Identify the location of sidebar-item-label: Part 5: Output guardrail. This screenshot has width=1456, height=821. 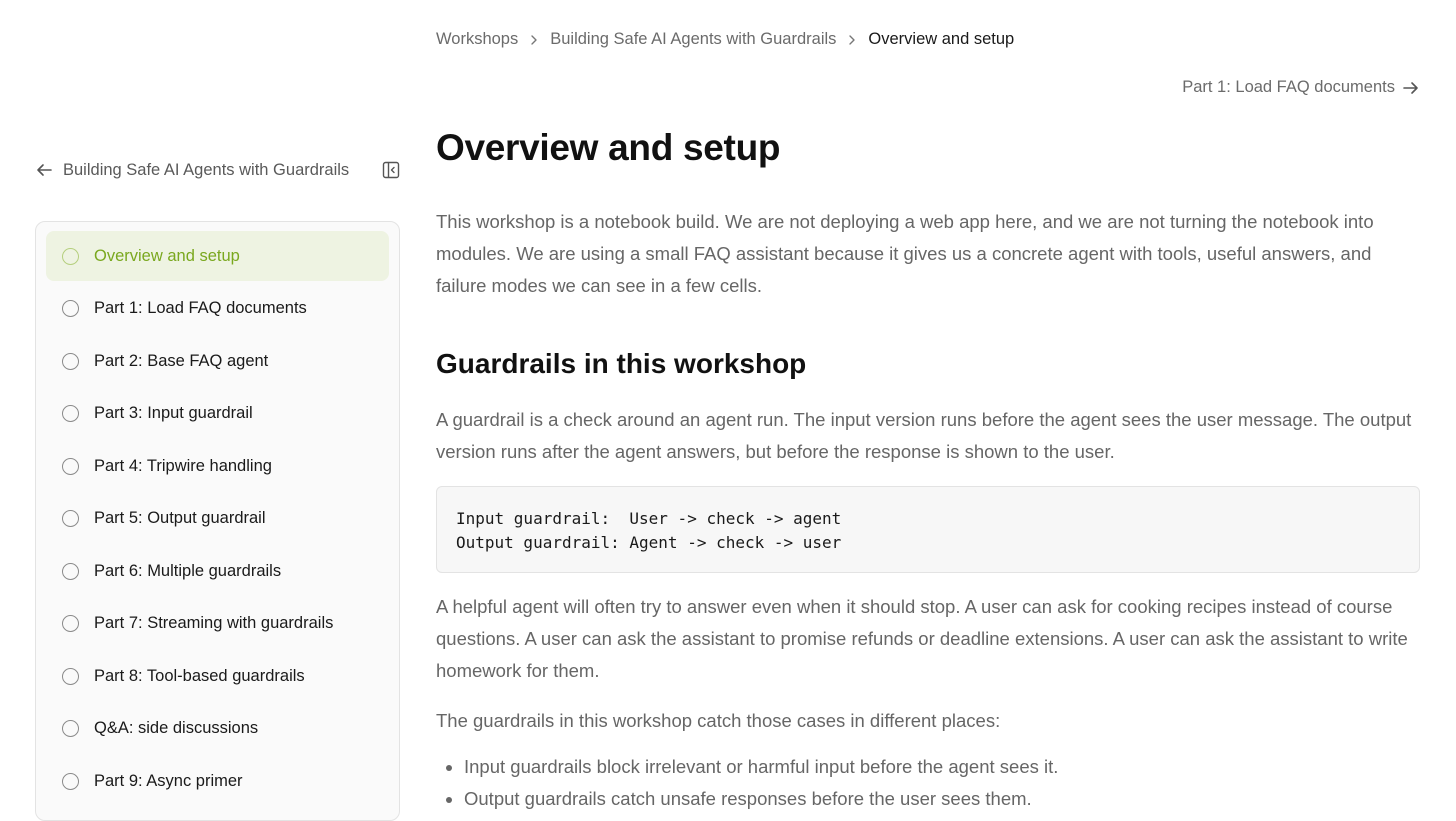
(180, 518).